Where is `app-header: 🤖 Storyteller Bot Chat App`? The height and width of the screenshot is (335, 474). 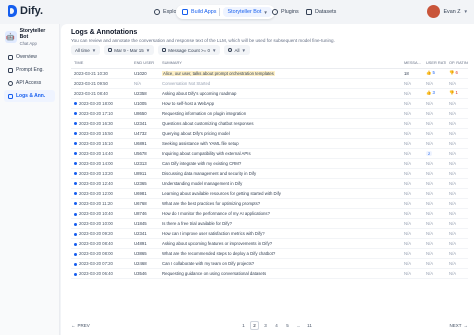
app-header: 🤖 Storyteller Bot Chat App is located at coordinates (29, 37).